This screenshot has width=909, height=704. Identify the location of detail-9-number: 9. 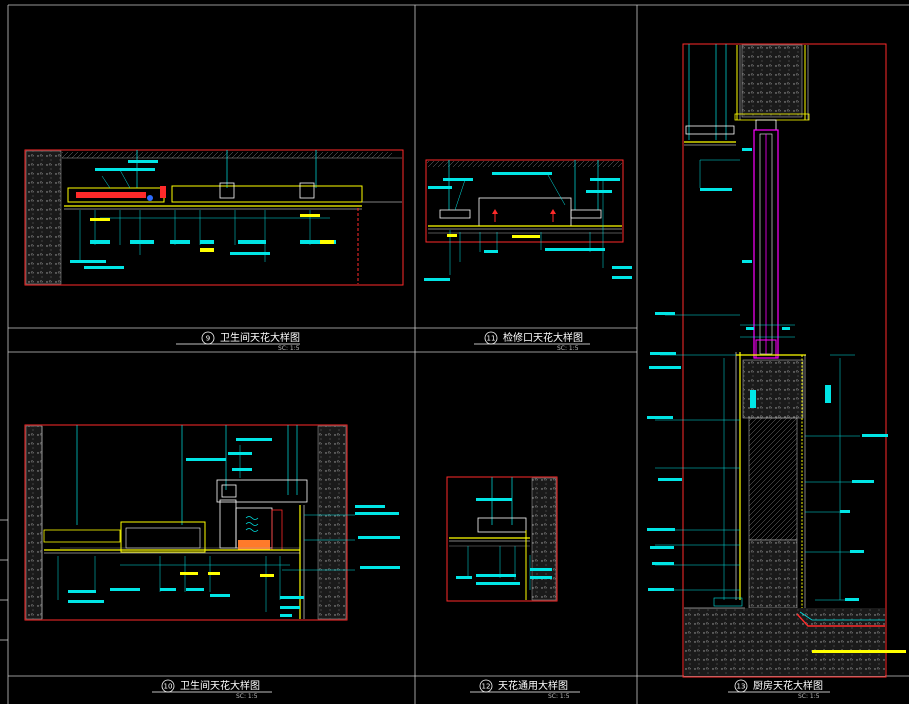
(208, 339).